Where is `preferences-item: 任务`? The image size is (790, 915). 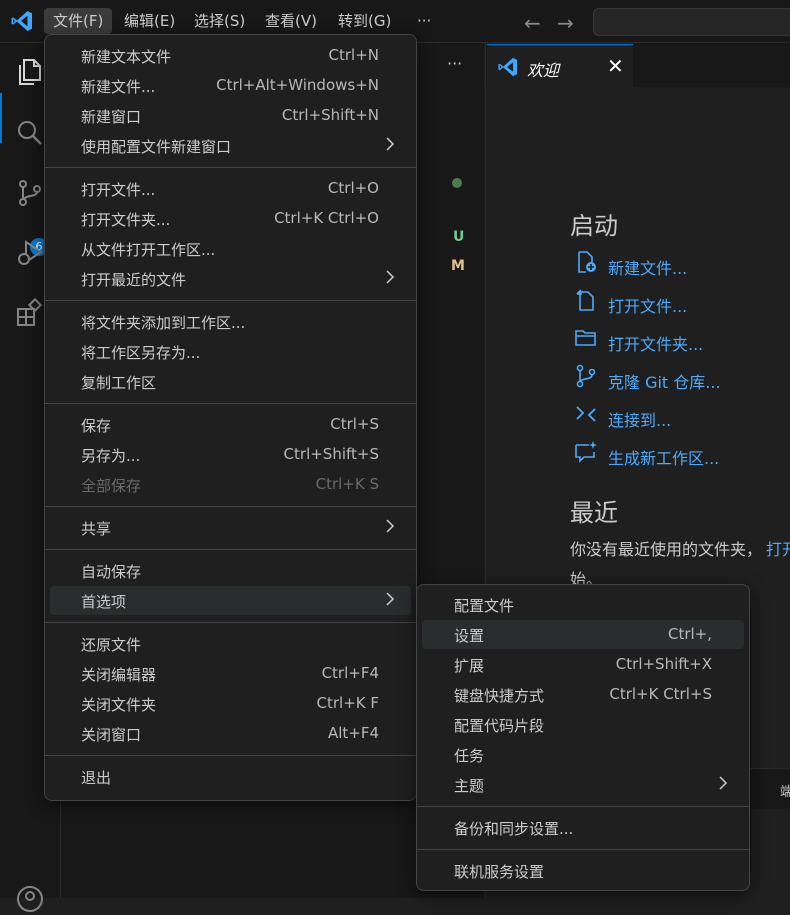
preferences-item: 任务 is located at coordinates (583, 754).